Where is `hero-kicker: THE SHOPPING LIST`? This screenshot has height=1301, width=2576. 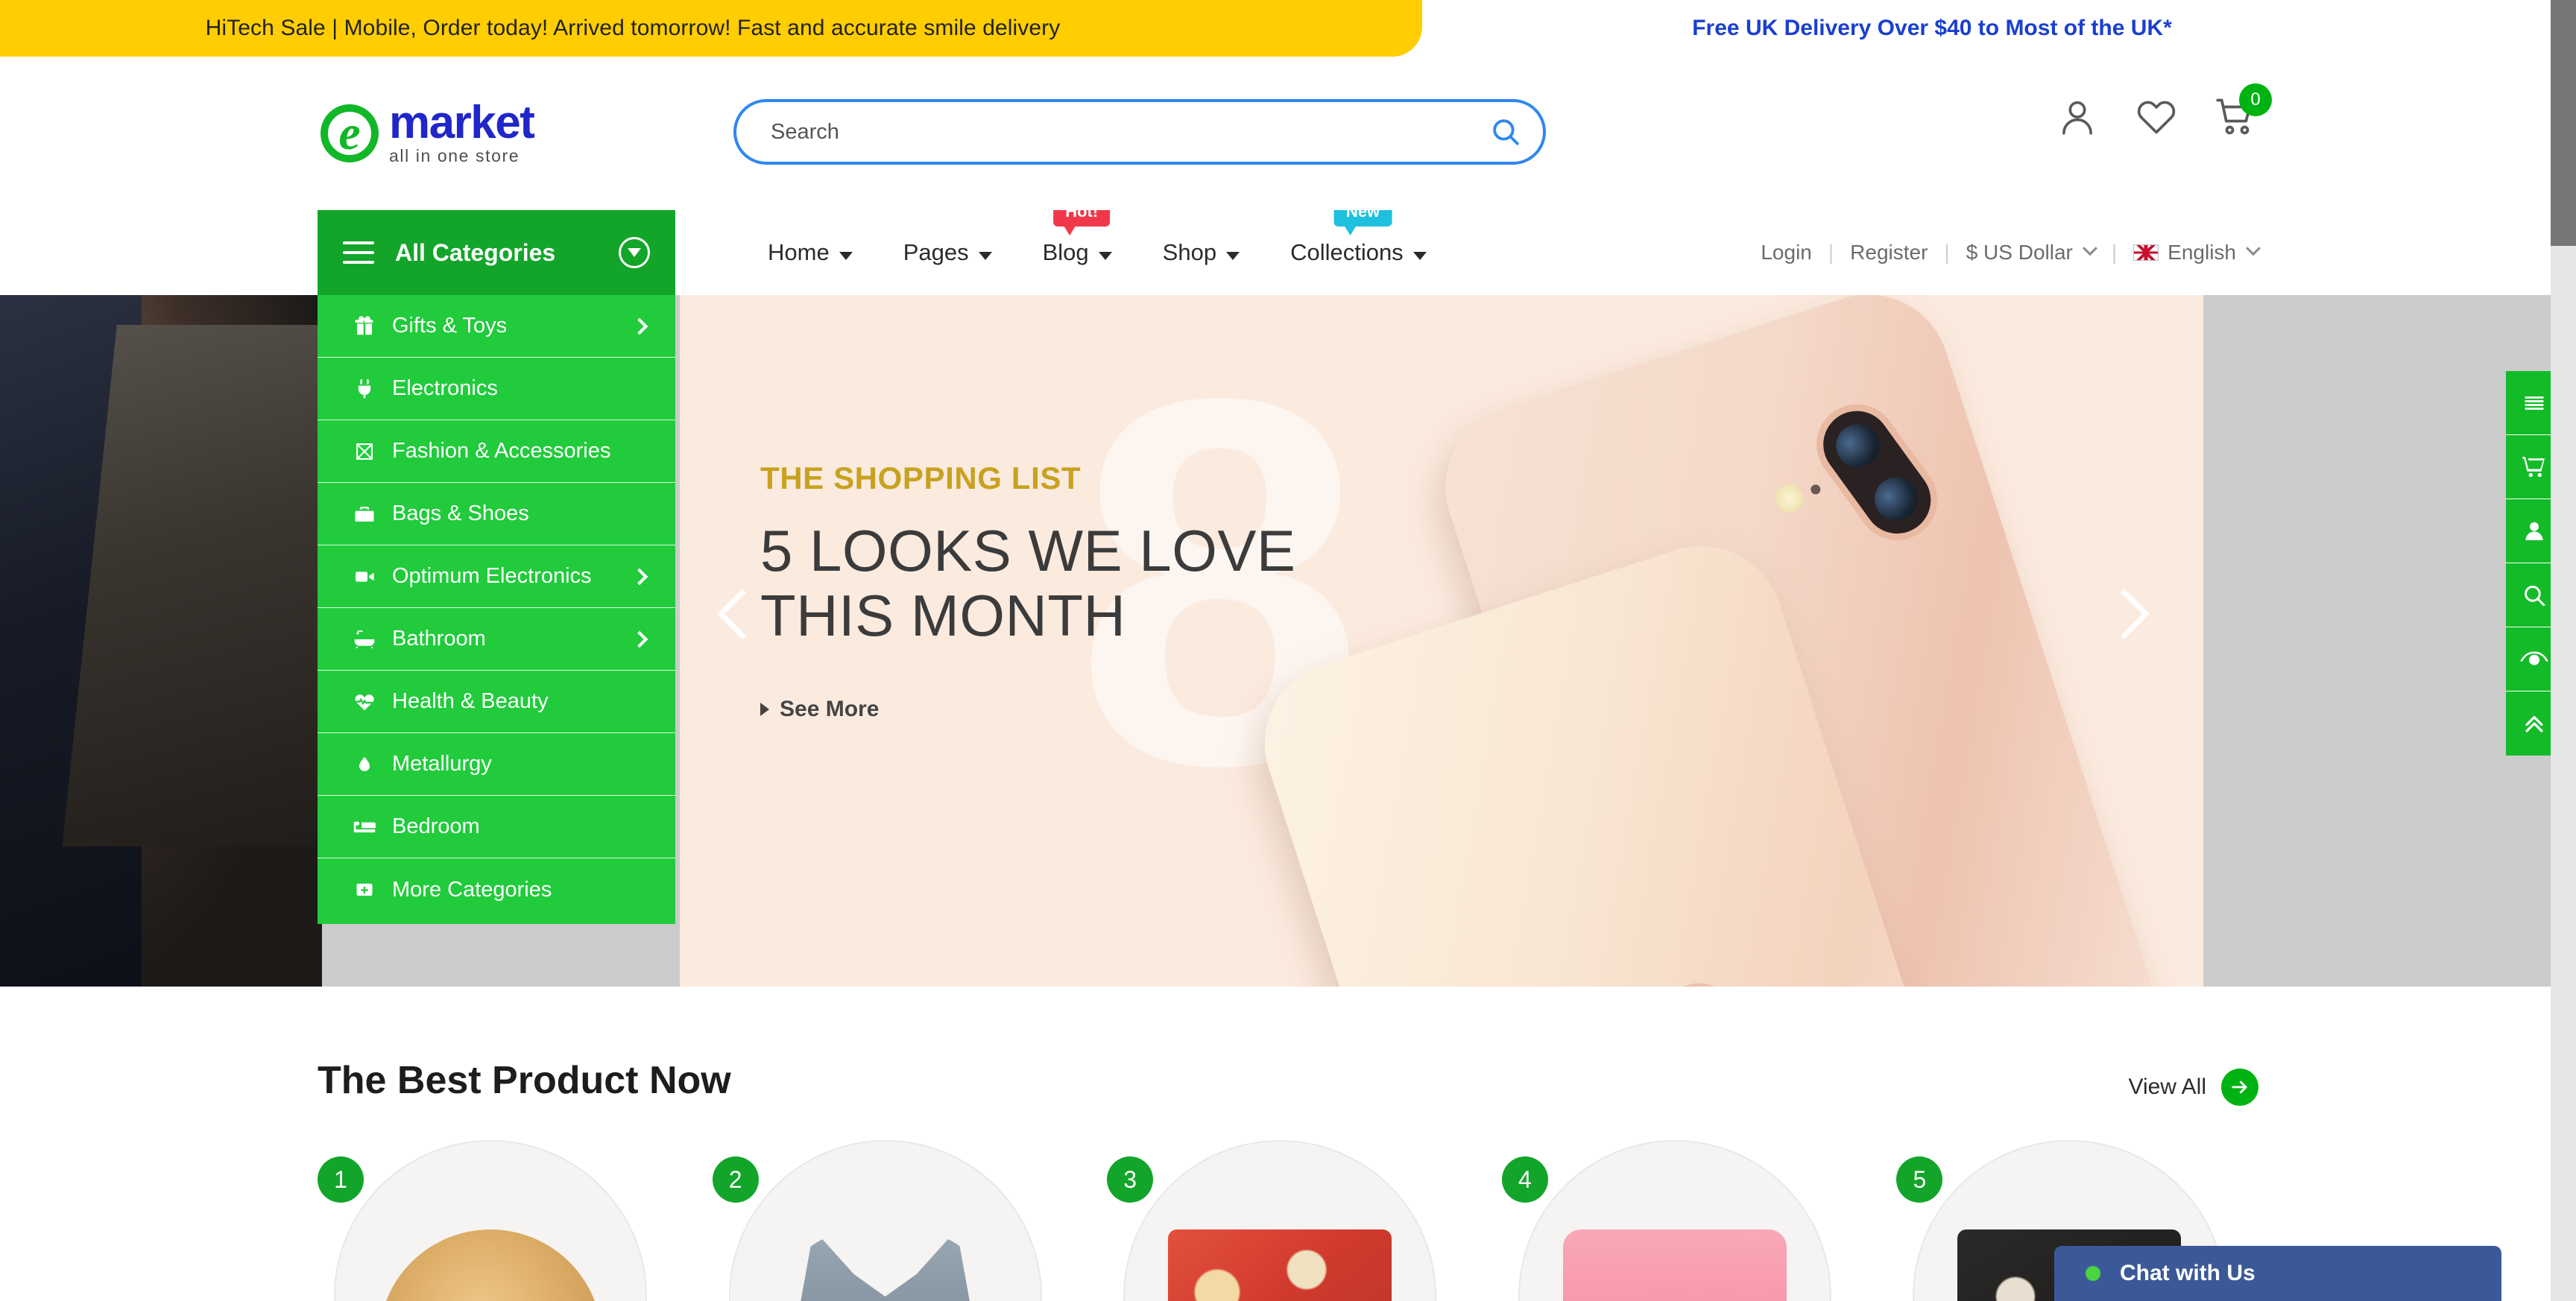
hero-kicker: THE SHOPPING LIST is located at coordinates (921, 478).